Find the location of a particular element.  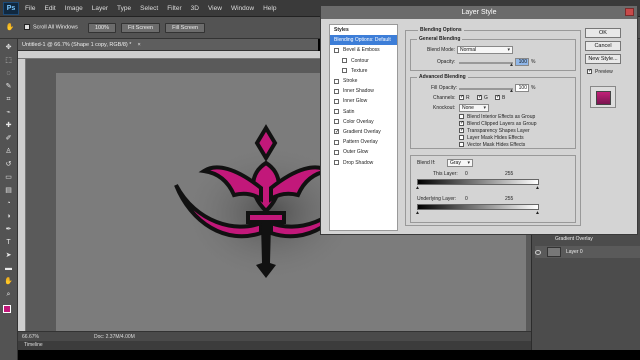

menu-view: View is located at coordinates (215, 8).